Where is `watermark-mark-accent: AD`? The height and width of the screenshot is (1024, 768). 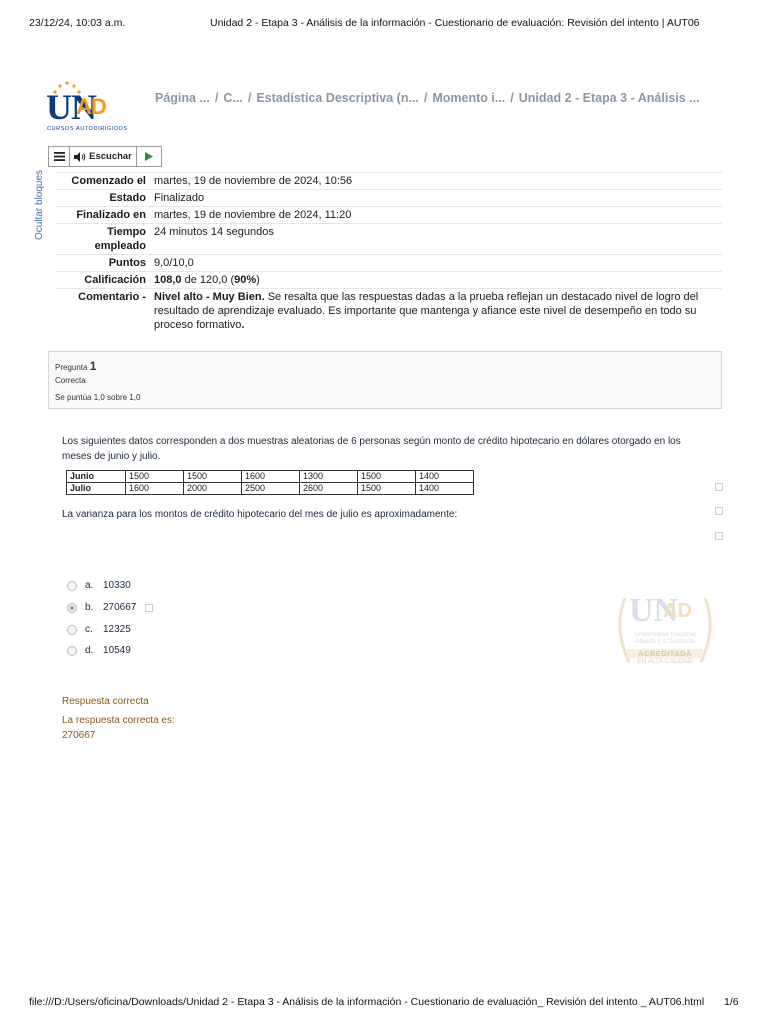 watermark-mark-accent: AD is located at coordinates (677, 611).